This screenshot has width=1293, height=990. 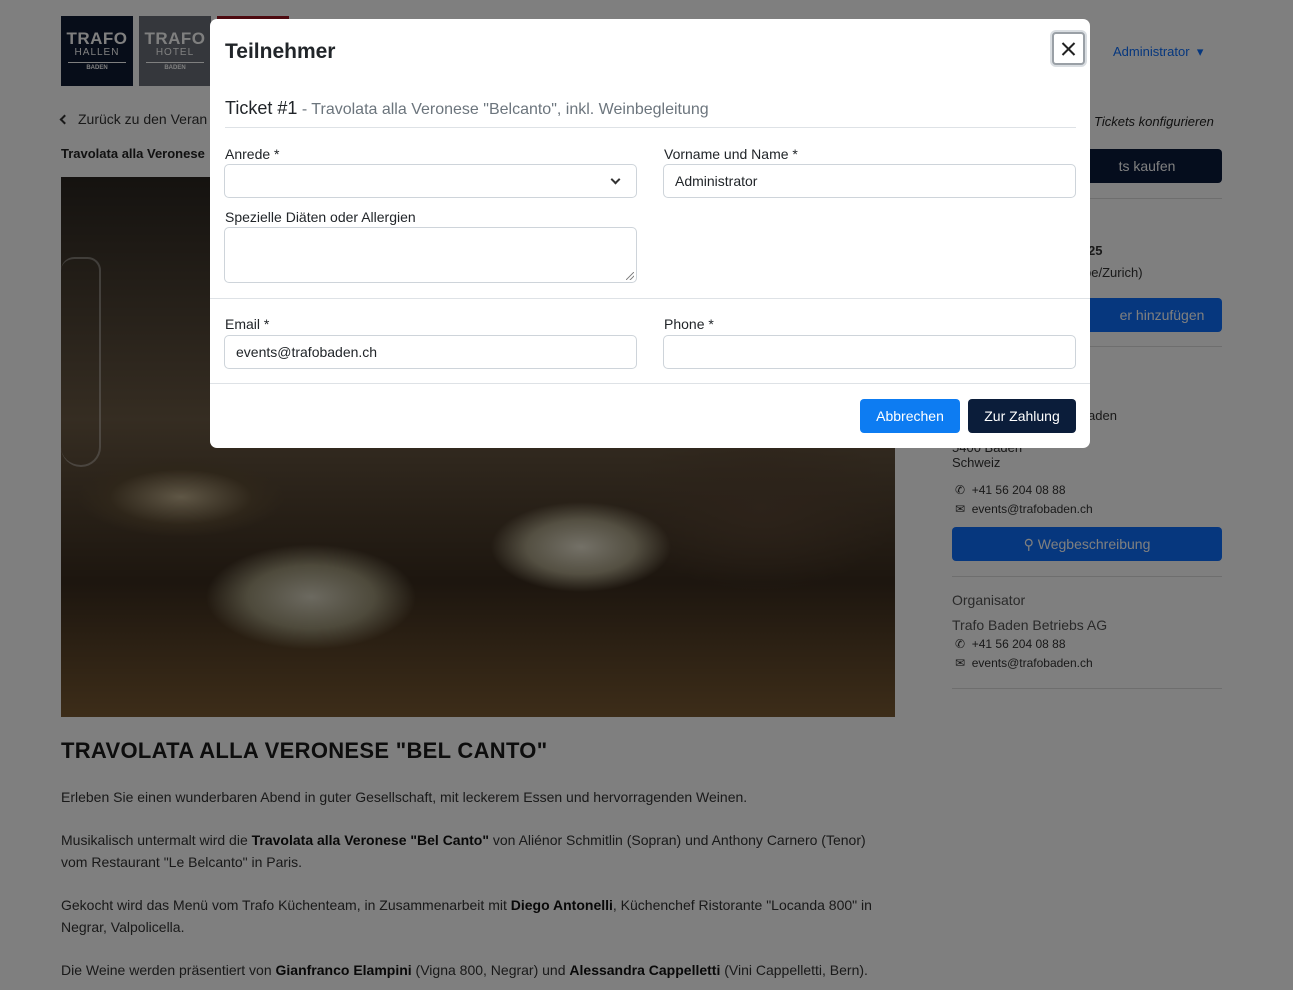 I want to click on diet-textarea, so click(x=430, y=255).